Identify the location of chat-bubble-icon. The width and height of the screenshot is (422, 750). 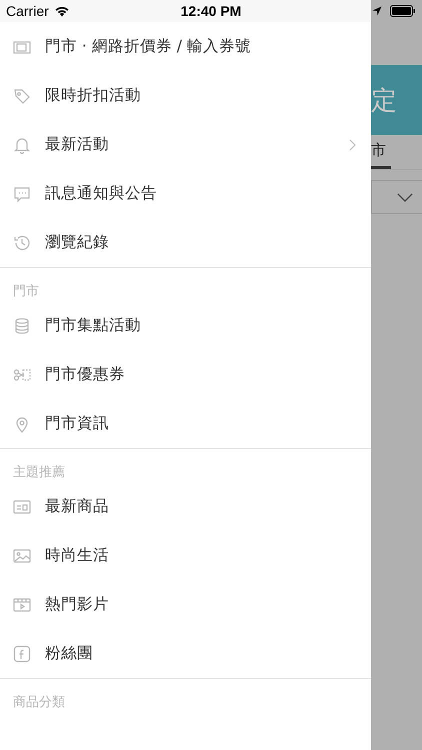
(22, 193).